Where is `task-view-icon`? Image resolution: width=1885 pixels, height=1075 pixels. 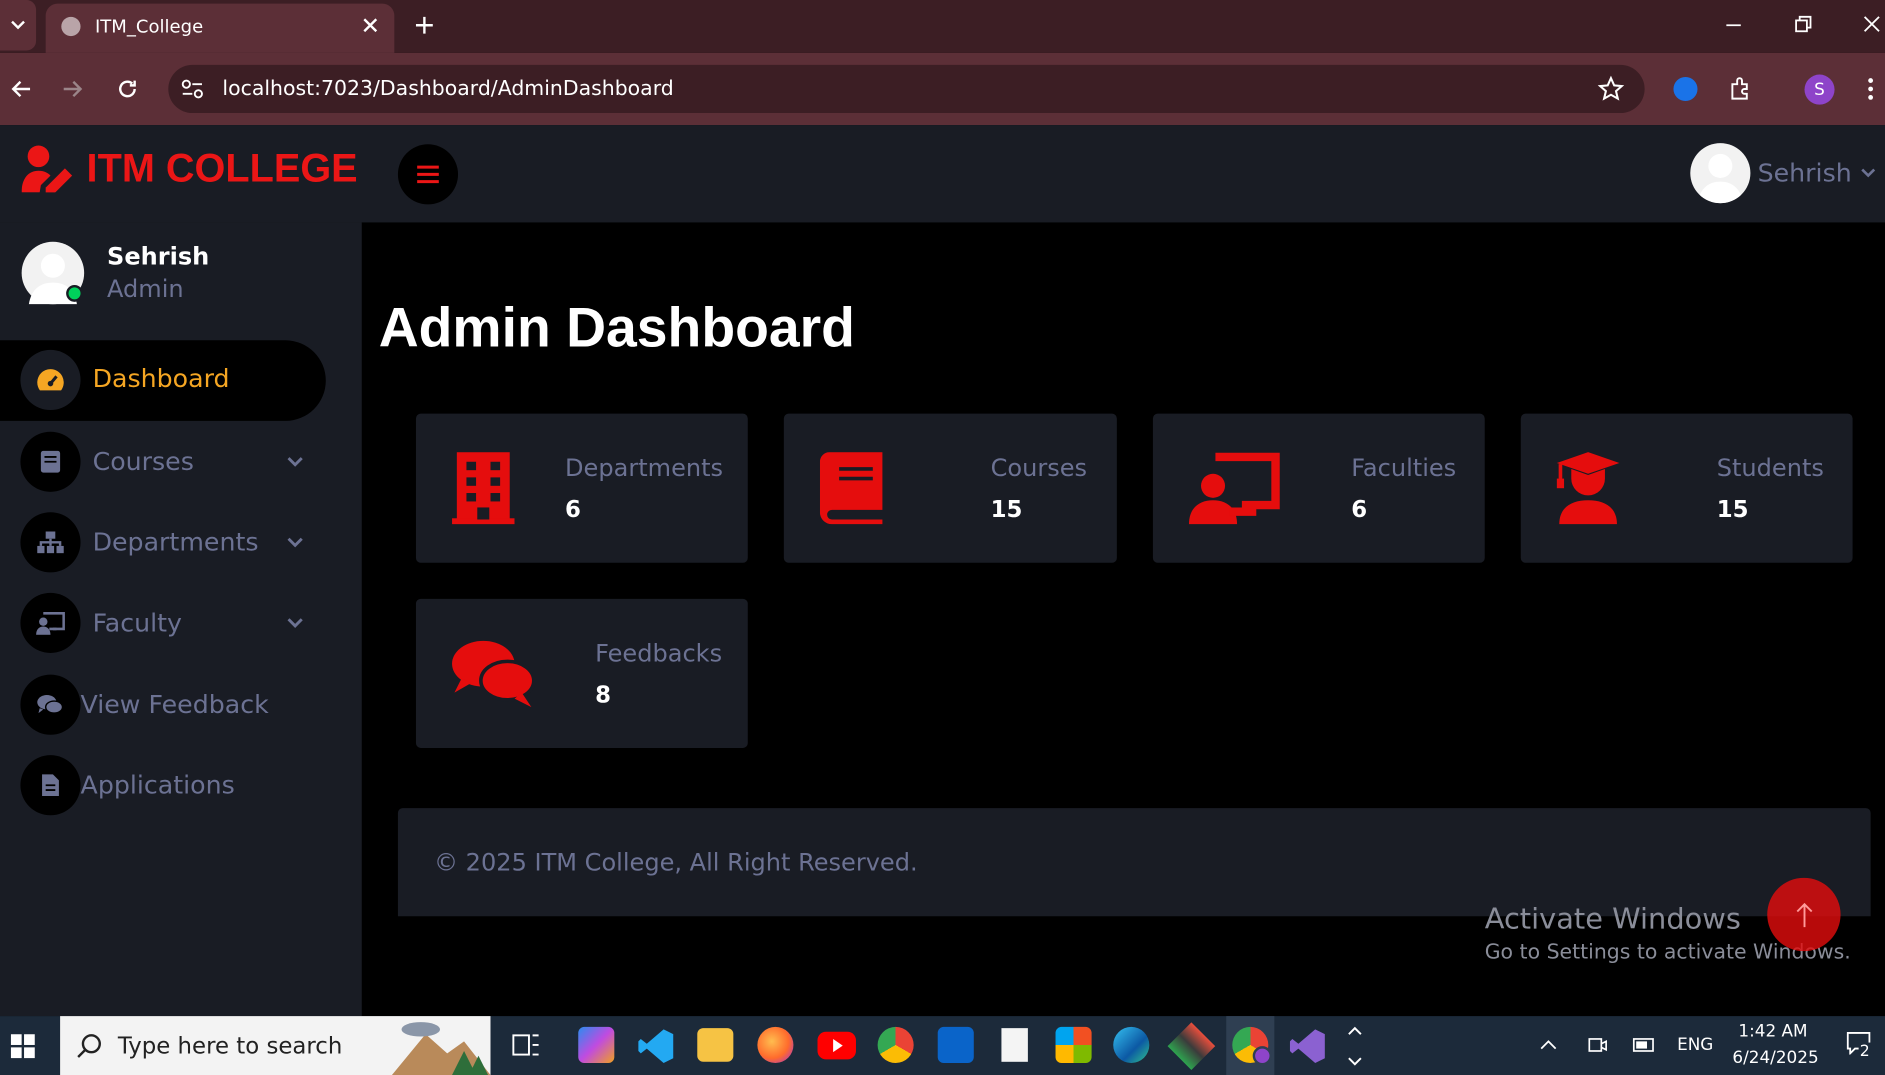
task-view-icon is located at coordinates (526, 1045).